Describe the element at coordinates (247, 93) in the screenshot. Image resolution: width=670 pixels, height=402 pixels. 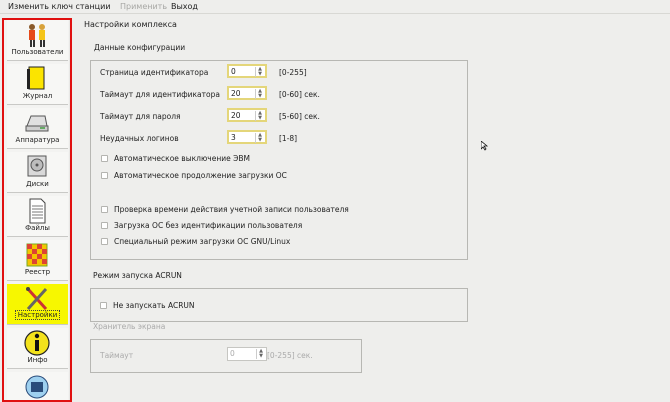
I see `id-timeout-spinner: 20 ▲ ▼` at that location.